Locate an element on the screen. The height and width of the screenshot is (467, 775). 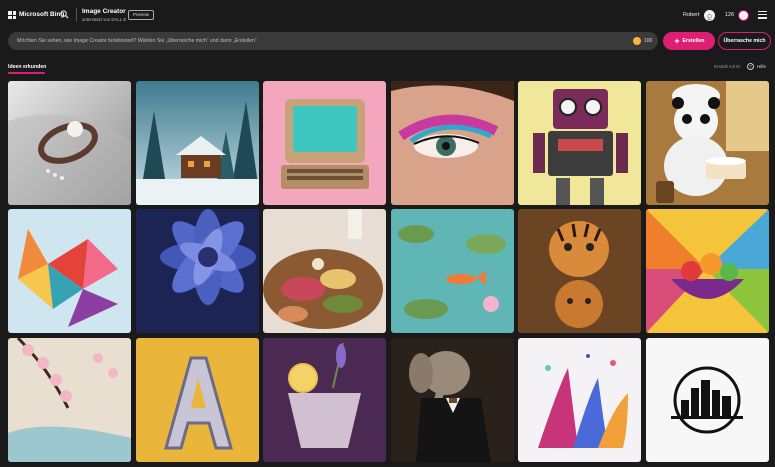
create-button-label: Erstellen is located at coordinates (693, 41).